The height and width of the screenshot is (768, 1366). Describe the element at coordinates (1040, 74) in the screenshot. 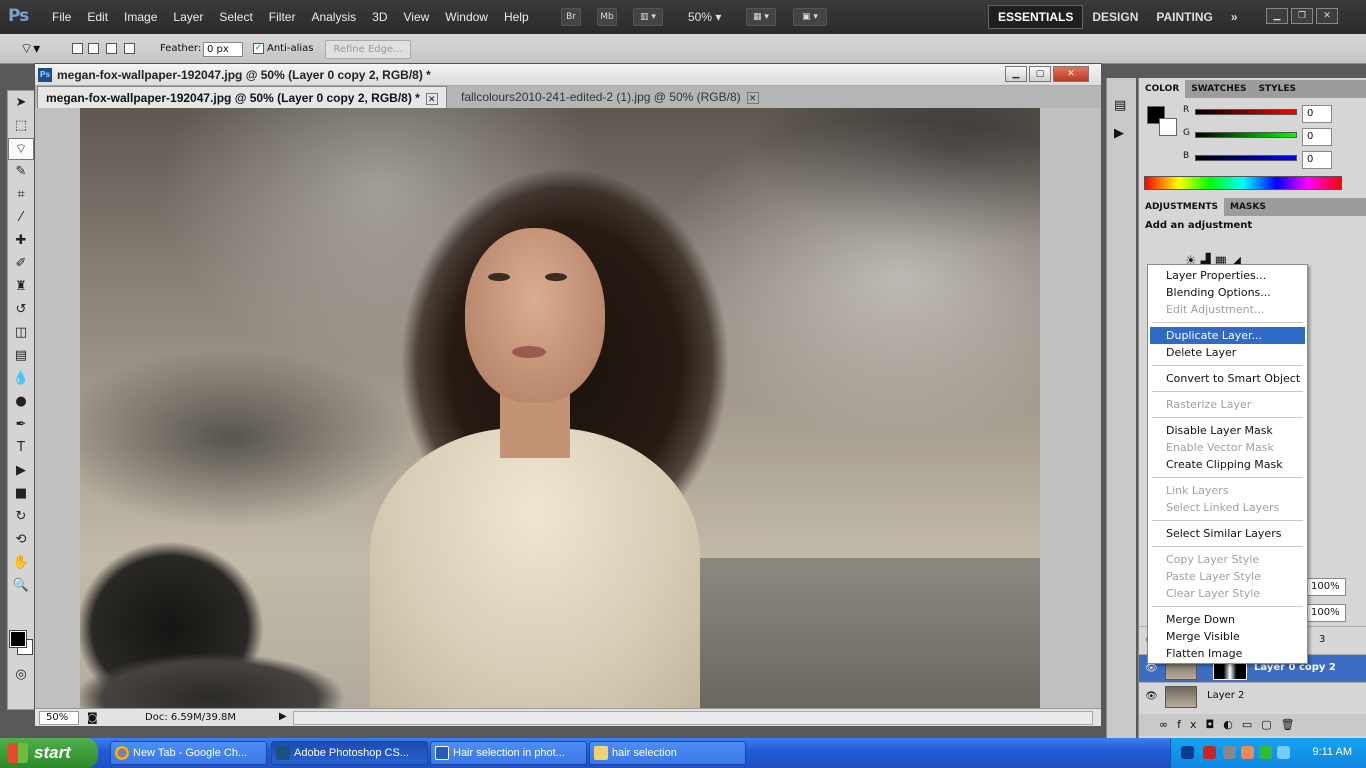

I see `doc-maximize-icon: ▢` at that location.